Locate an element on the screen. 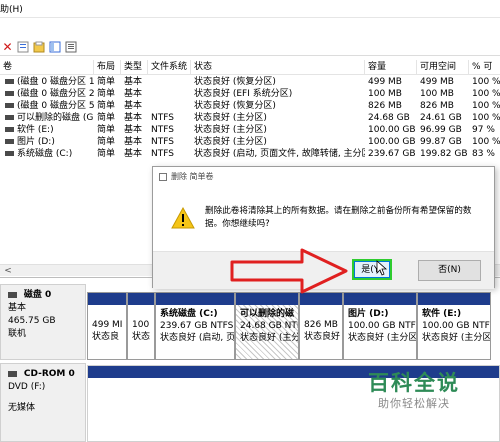  cell-volume: 系统磁盘 (C:) is located at coordinates (45, 154).